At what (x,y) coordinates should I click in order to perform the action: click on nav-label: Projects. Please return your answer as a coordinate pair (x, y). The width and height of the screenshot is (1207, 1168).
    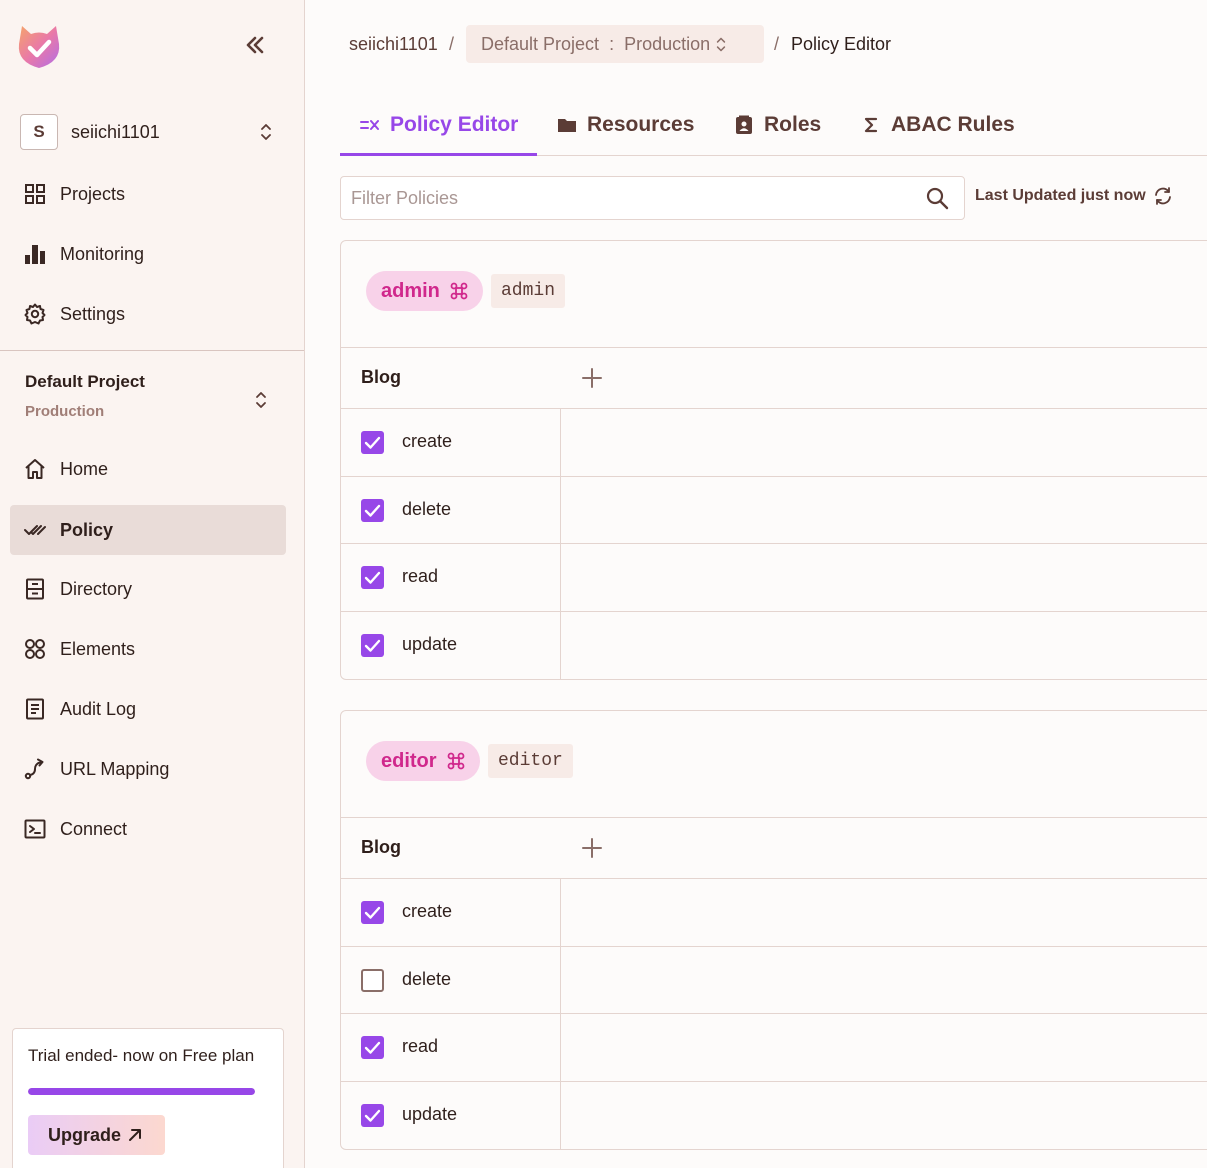
    Looking at the image, I should click on (93, 193).